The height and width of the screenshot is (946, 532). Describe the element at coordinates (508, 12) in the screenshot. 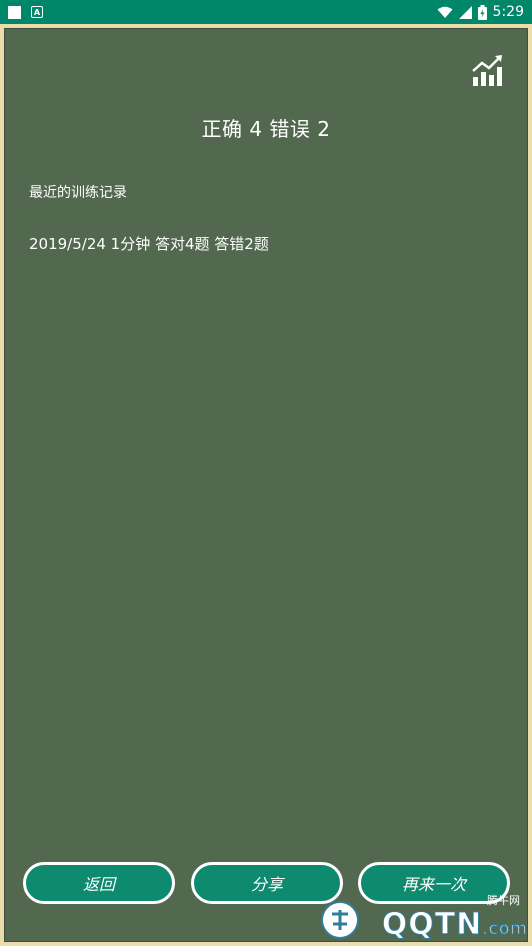

I see `status-time: 5:29` at that location.